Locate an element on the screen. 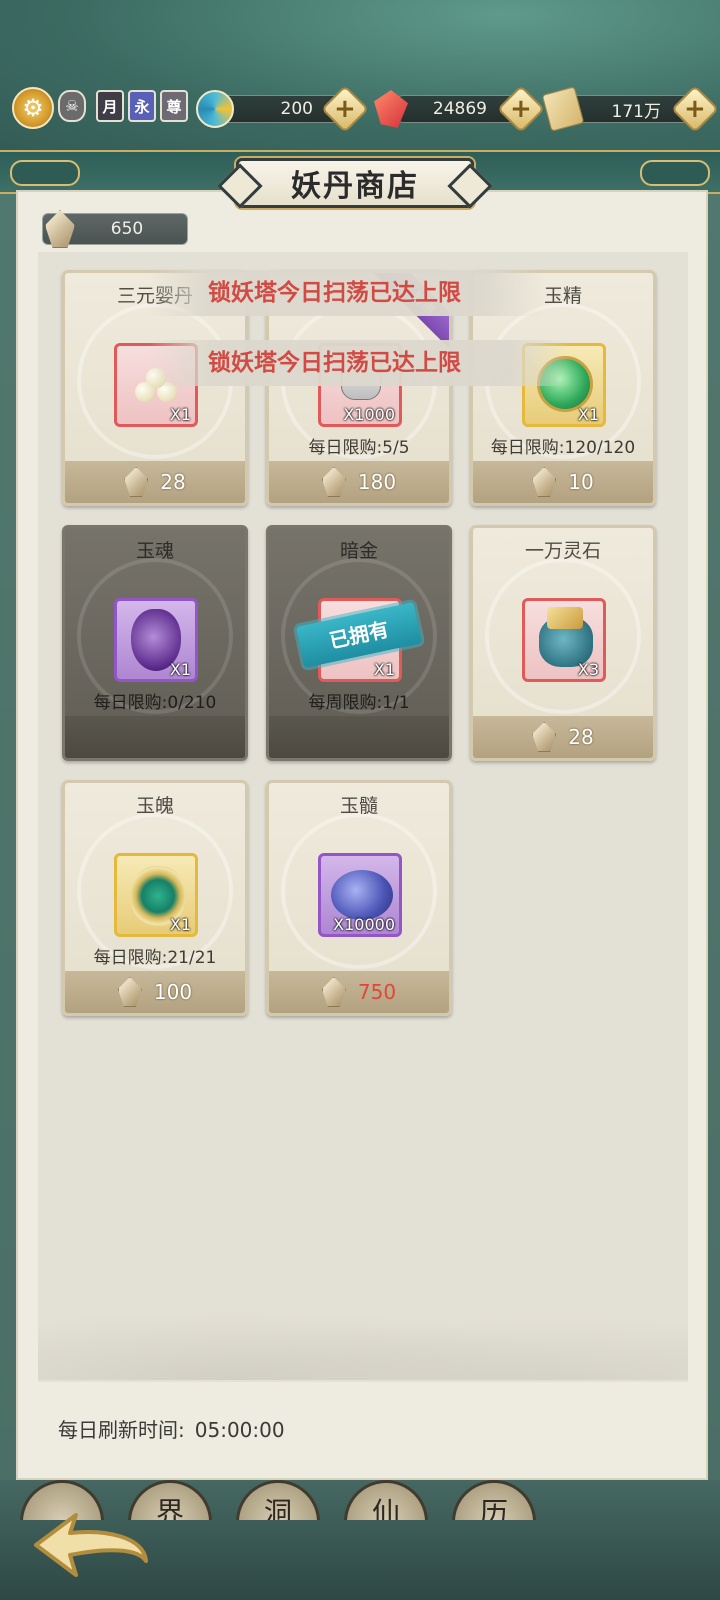 The width and height of the screenshot is (720, 1600). mountain-mist-decoration is located at coordinates (363, 1340).